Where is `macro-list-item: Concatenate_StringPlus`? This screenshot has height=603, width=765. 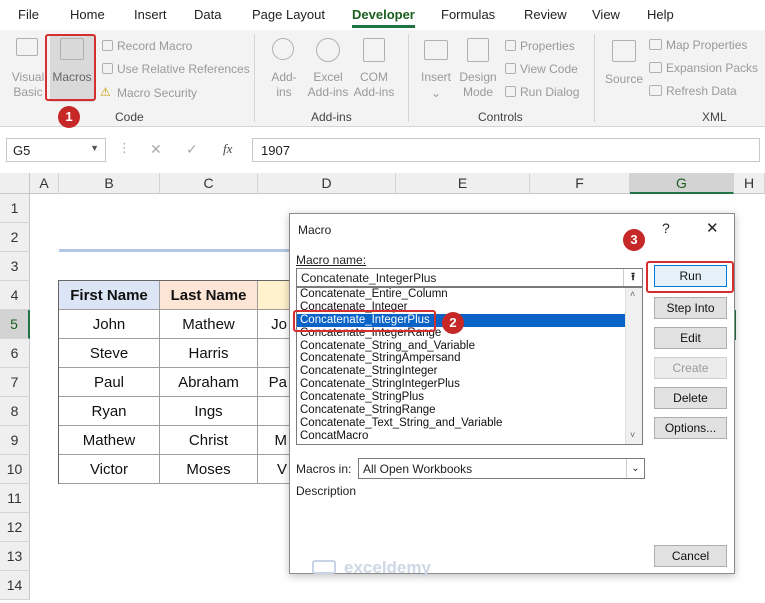 macro-list-item: Concatenate_StringPlus is located at coordinates (469, 397).